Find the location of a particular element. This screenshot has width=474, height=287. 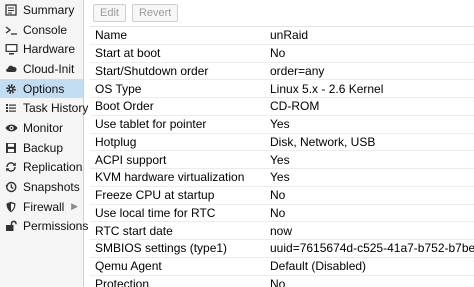

sidebar-item-cloud-init: Cloud-Init is located at coordinates (41, 69).